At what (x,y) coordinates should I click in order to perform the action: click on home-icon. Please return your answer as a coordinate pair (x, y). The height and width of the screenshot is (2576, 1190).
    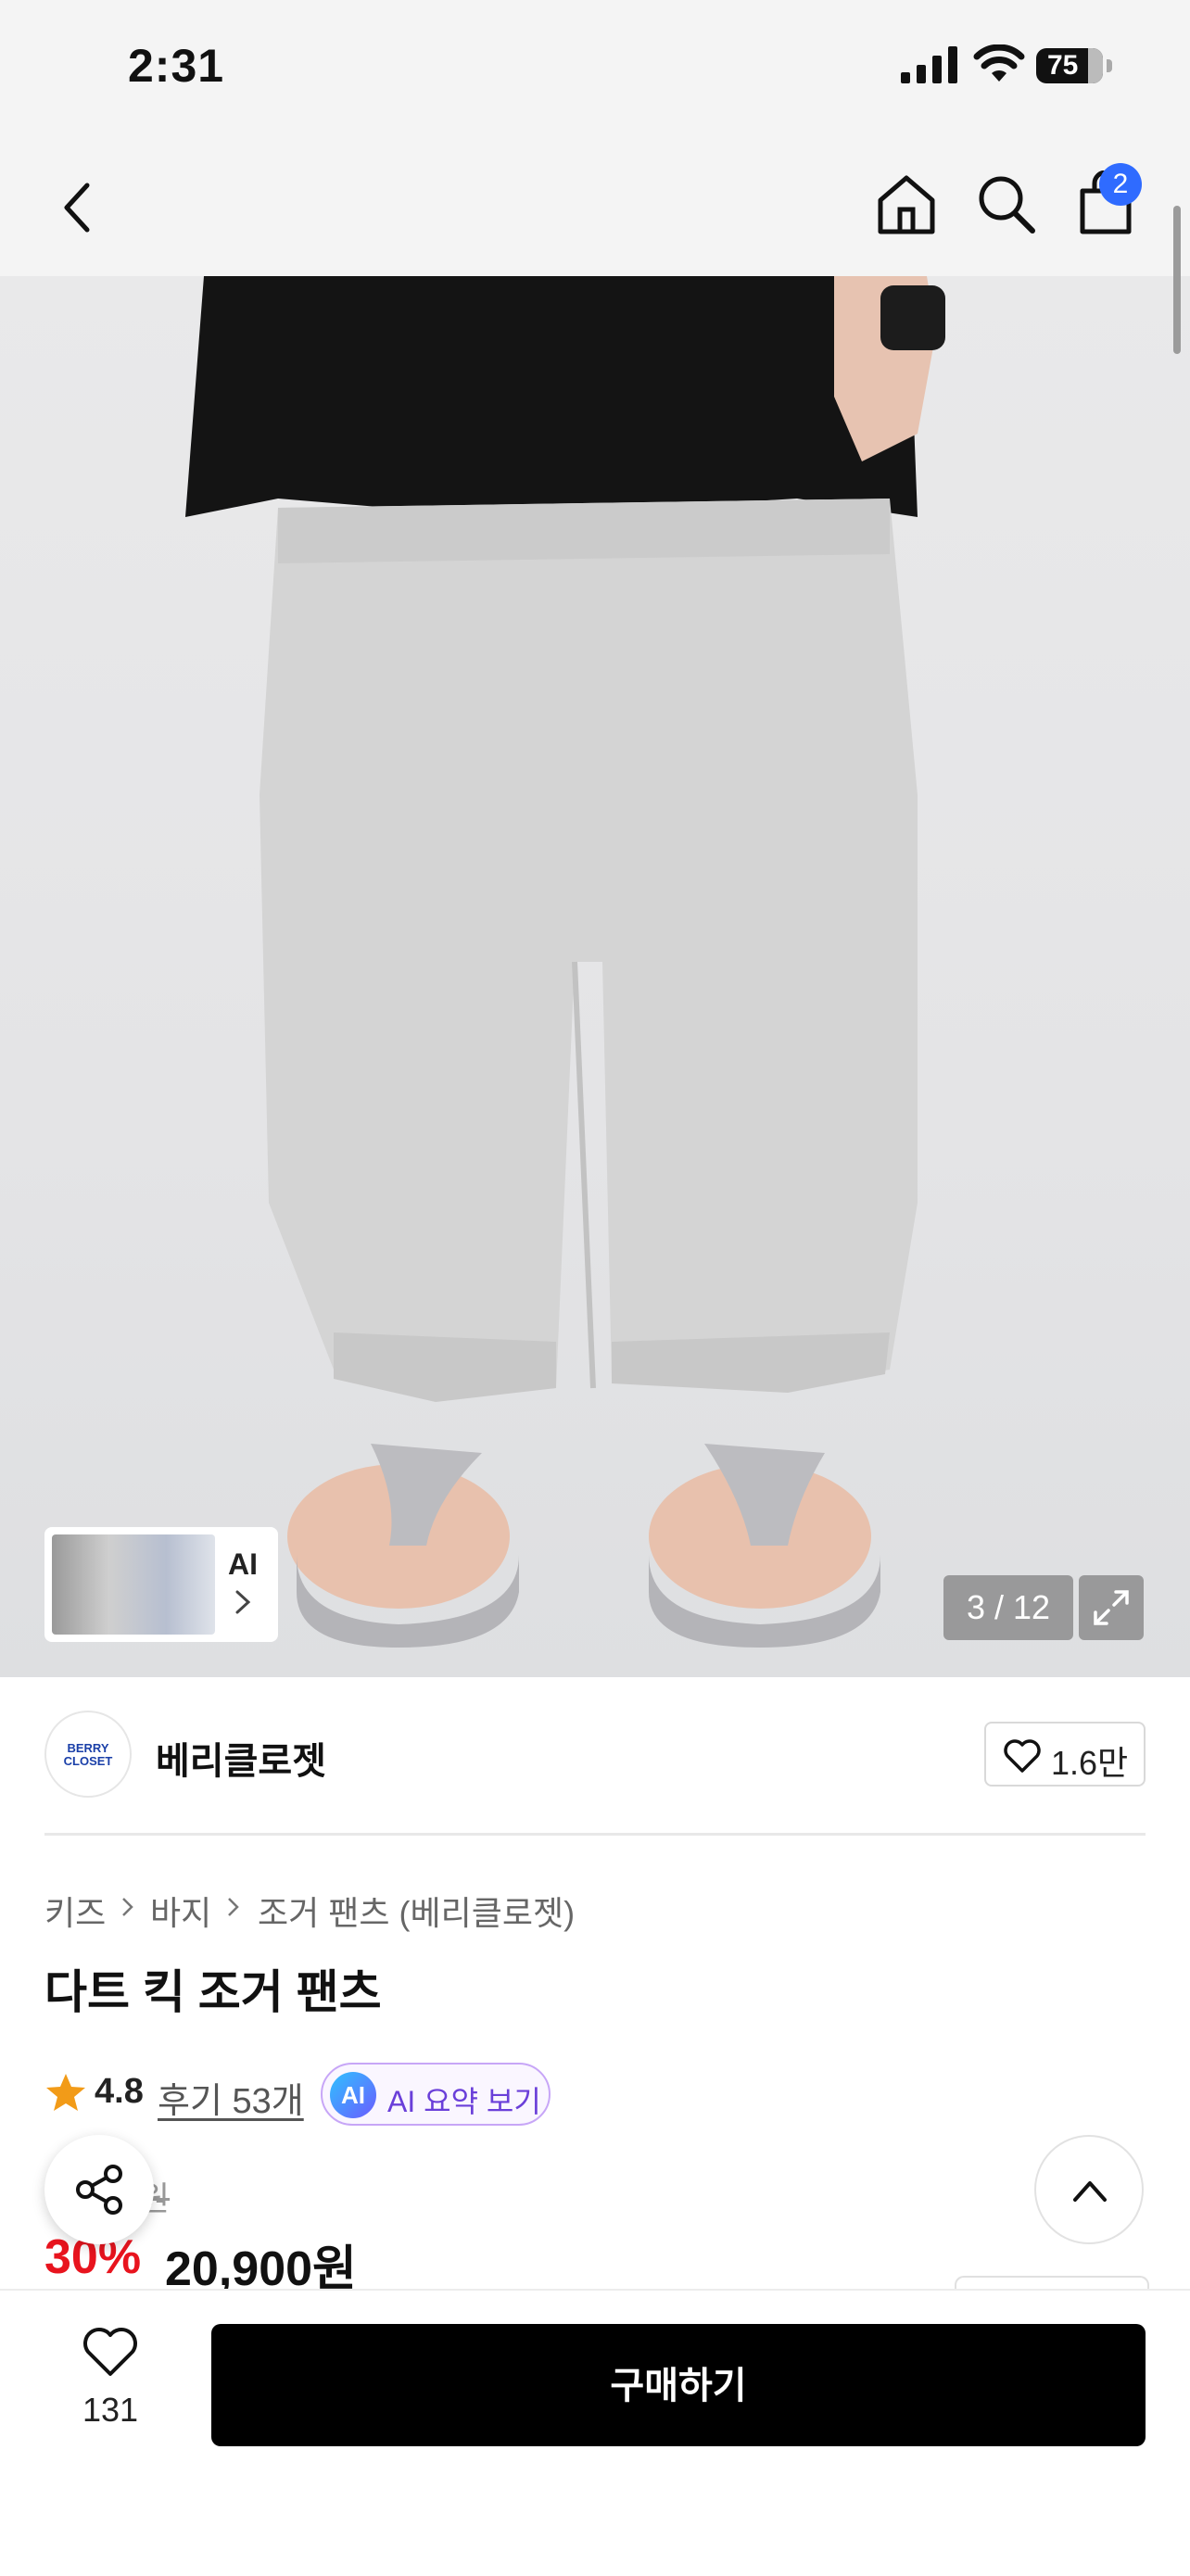
    Looking at the image, I should click on (906, 205).